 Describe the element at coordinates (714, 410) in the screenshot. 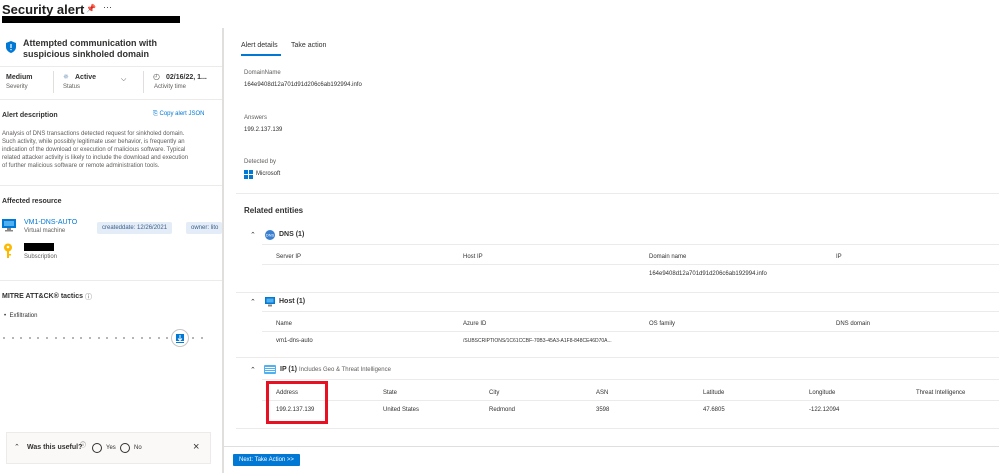

I see `ip-latitude-cell: 47.6805` at that location.